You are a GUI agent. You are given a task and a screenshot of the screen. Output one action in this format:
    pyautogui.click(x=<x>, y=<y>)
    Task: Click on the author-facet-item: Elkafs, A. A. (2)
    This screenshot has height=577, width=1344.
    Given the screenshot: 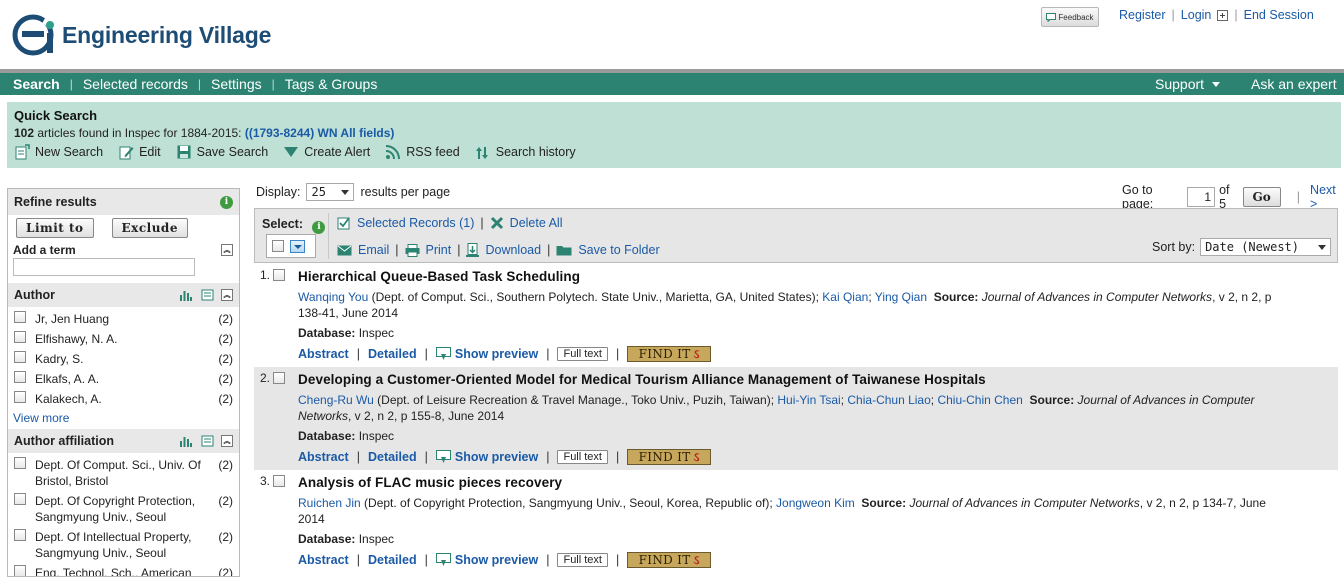 What is the action you would take?
    pyautogui.click(x=123, y=379)
    